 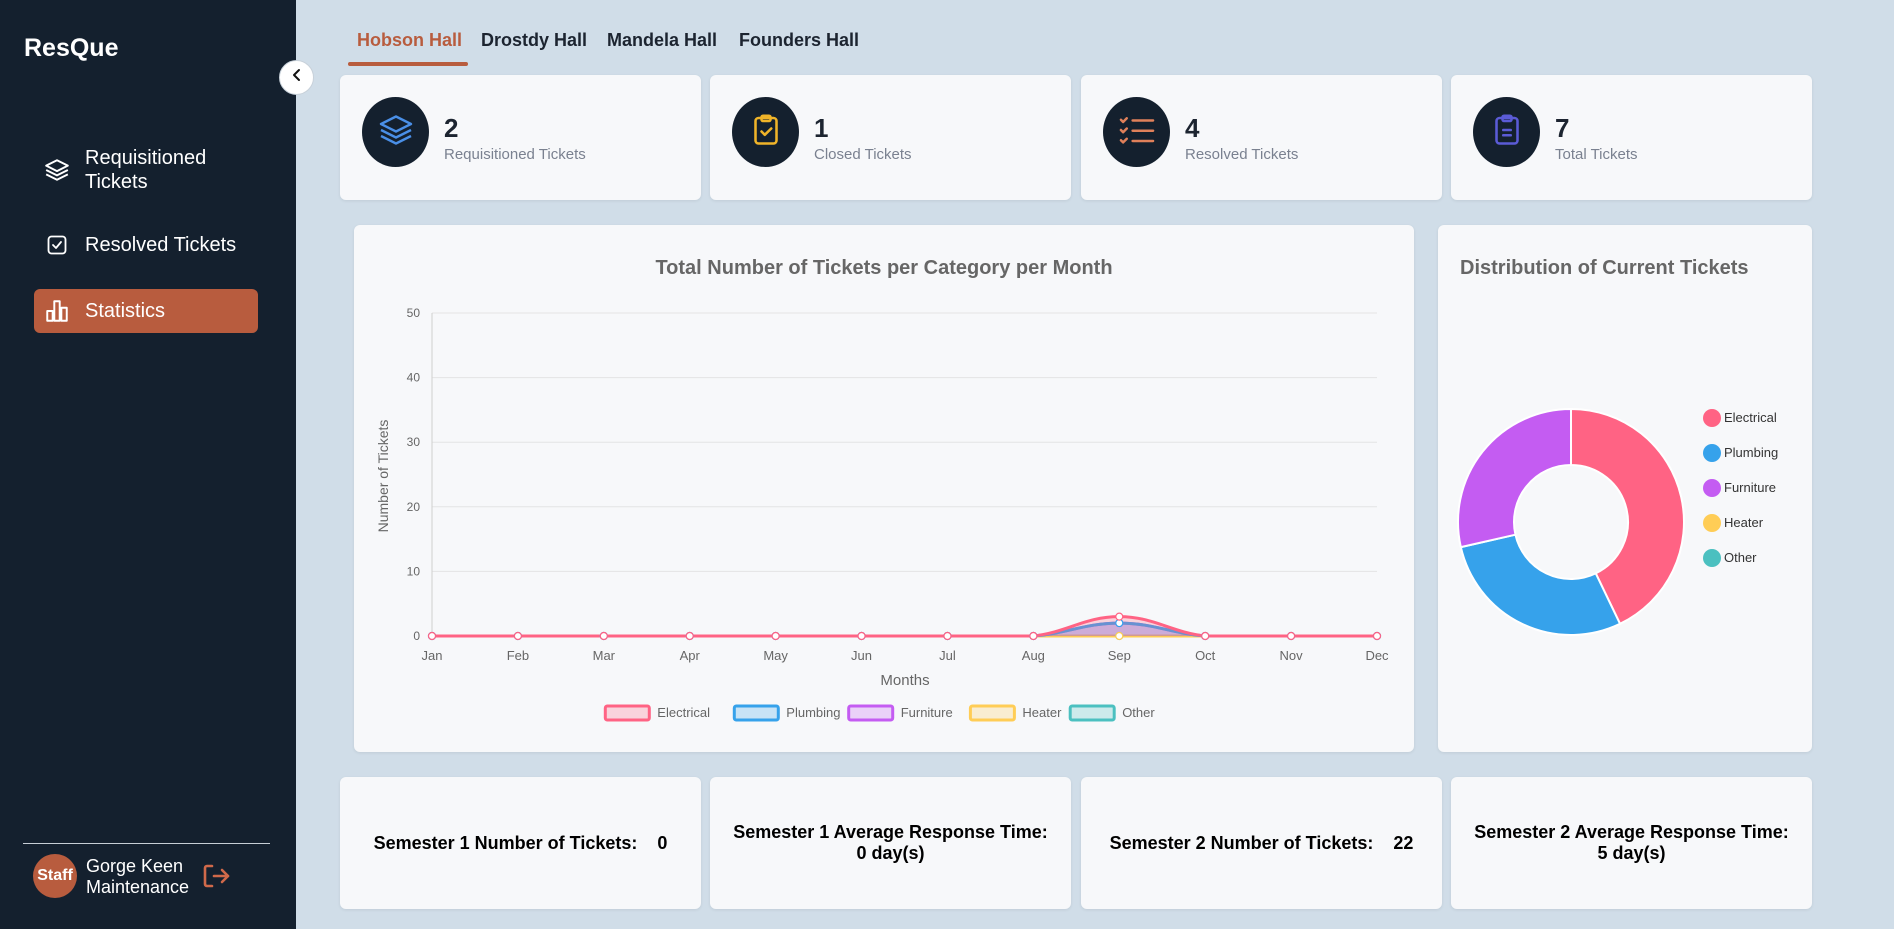 What do you see at coordinates (409, 40) in the screenshot?
I see `tab-hobson-hall: Hobson Hall` at bounding box center [409, 40].